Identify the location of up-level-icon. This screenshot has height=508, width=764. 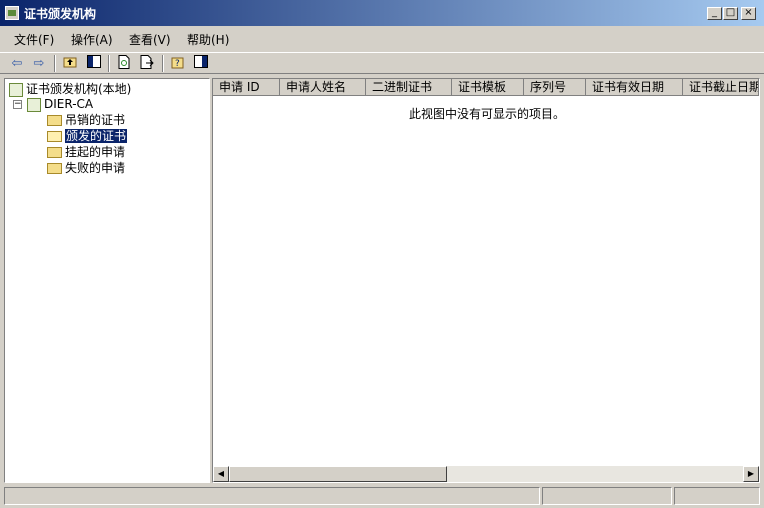
(70, 63).